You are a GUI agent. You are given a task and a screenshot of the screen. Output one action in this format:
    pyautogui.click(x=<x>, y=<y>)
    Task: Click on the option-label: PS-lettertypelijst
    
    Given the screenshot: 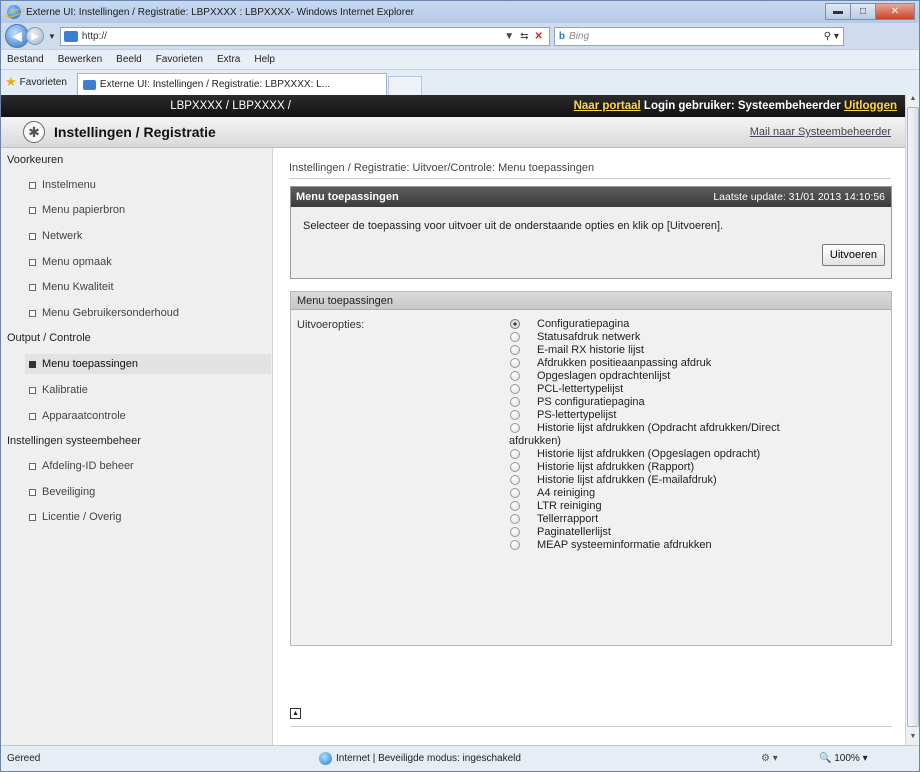 What is the action you would take?
    pyautogui.click(x=577, y=415)
    